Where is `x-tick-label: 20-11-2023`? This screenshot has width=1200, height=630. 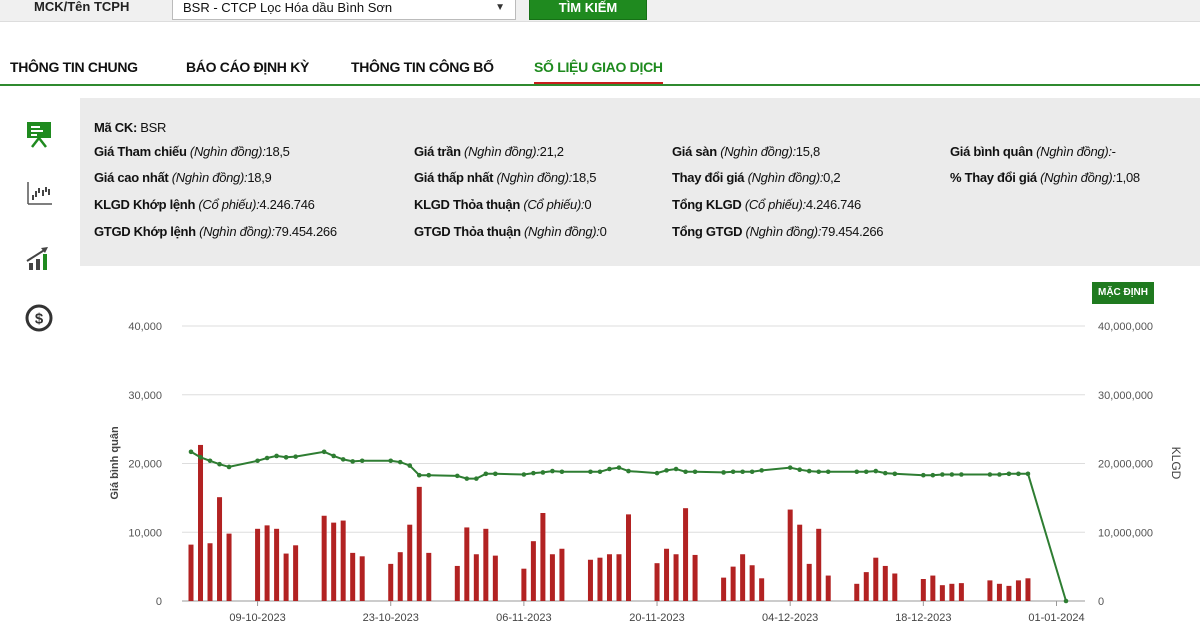
x-tick-label: 20-11-2023 is located at coordinates (656, 618).